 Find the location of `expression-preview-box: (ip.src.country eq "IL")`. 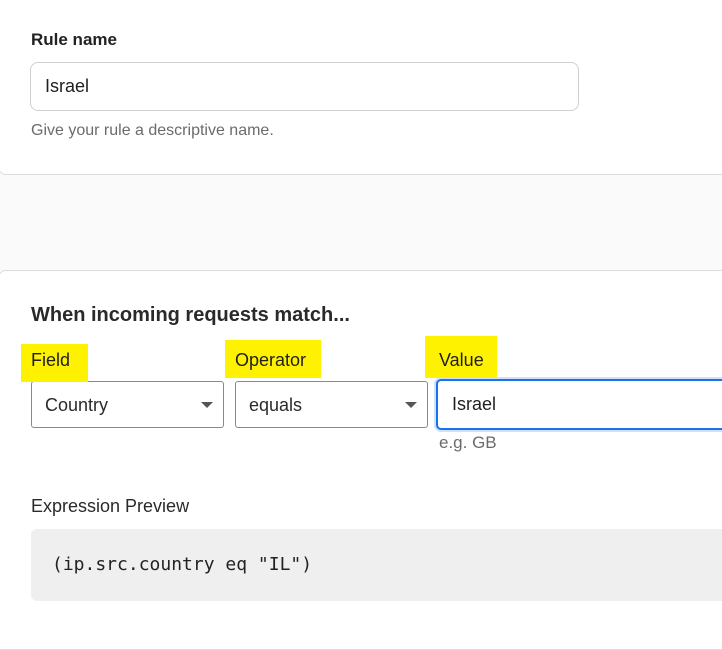

expression-preview-box: (ip.src.country eq "IL") is located at coordinates (376, 565).